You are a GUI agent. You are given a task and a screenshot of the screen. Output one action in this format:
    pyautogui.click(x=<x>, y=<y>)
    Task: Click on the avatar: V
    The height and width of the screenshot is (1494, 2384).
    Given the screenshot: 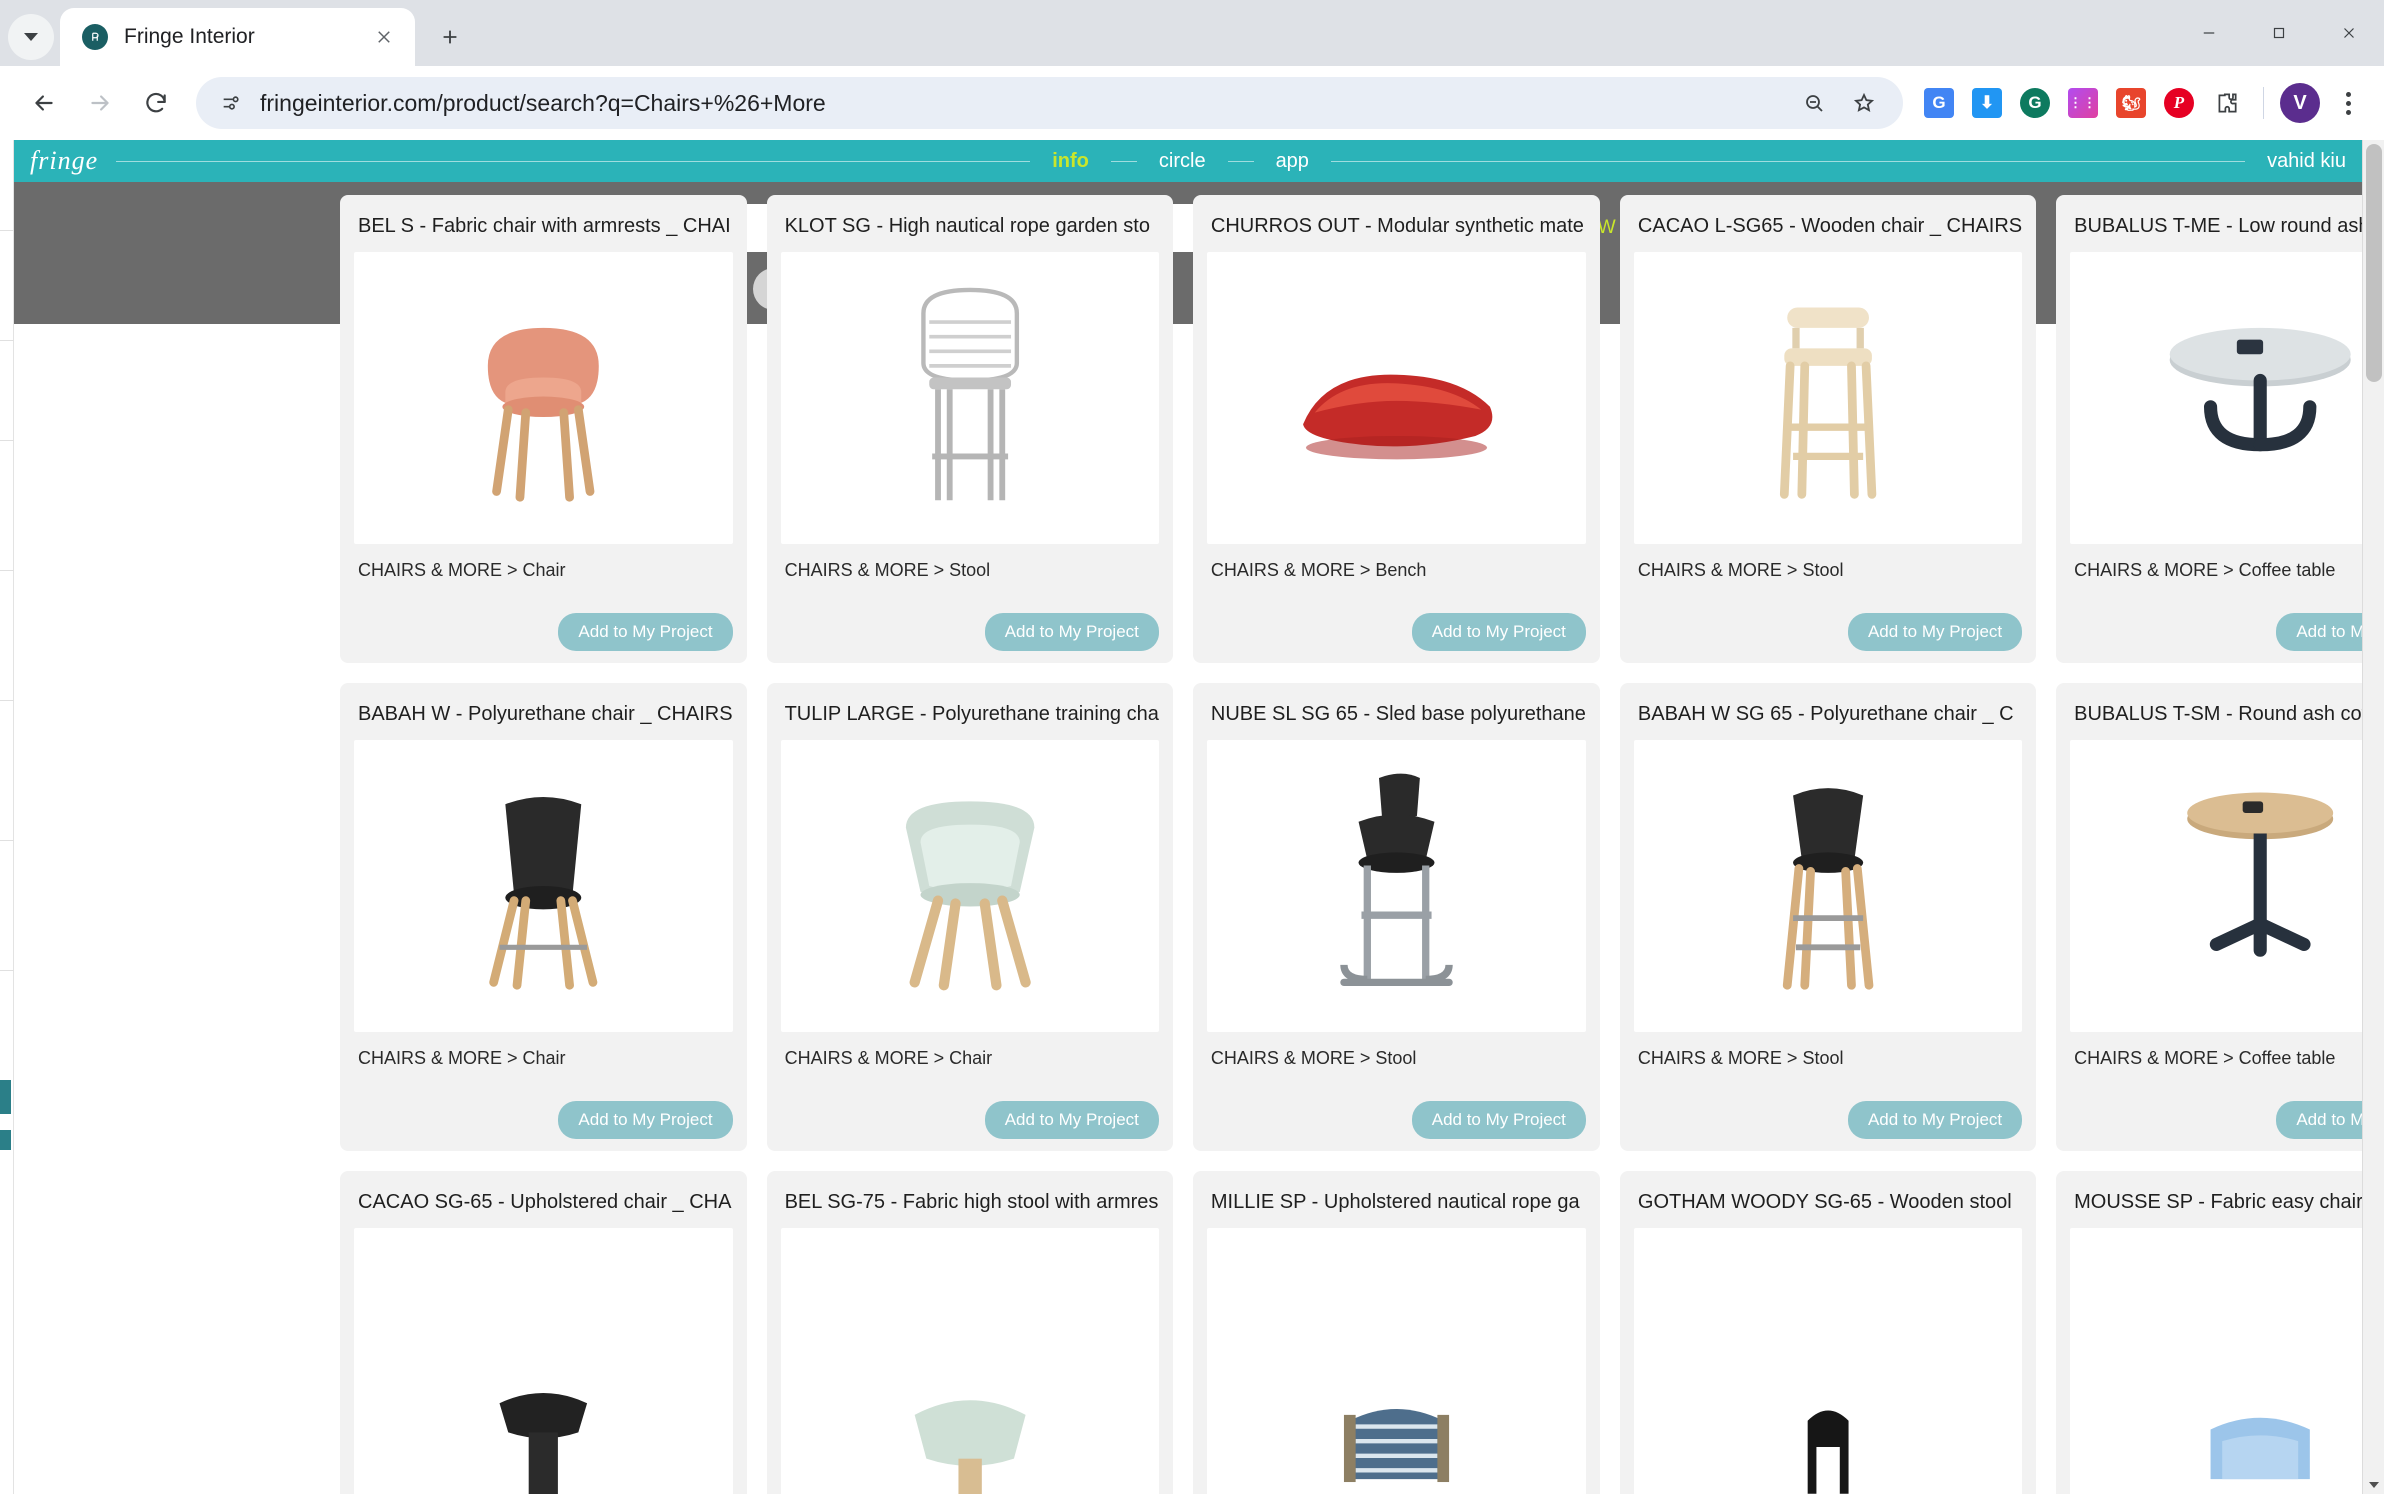 What is the action you would take?
    pyautogui.click(x=2300, y=103)
    